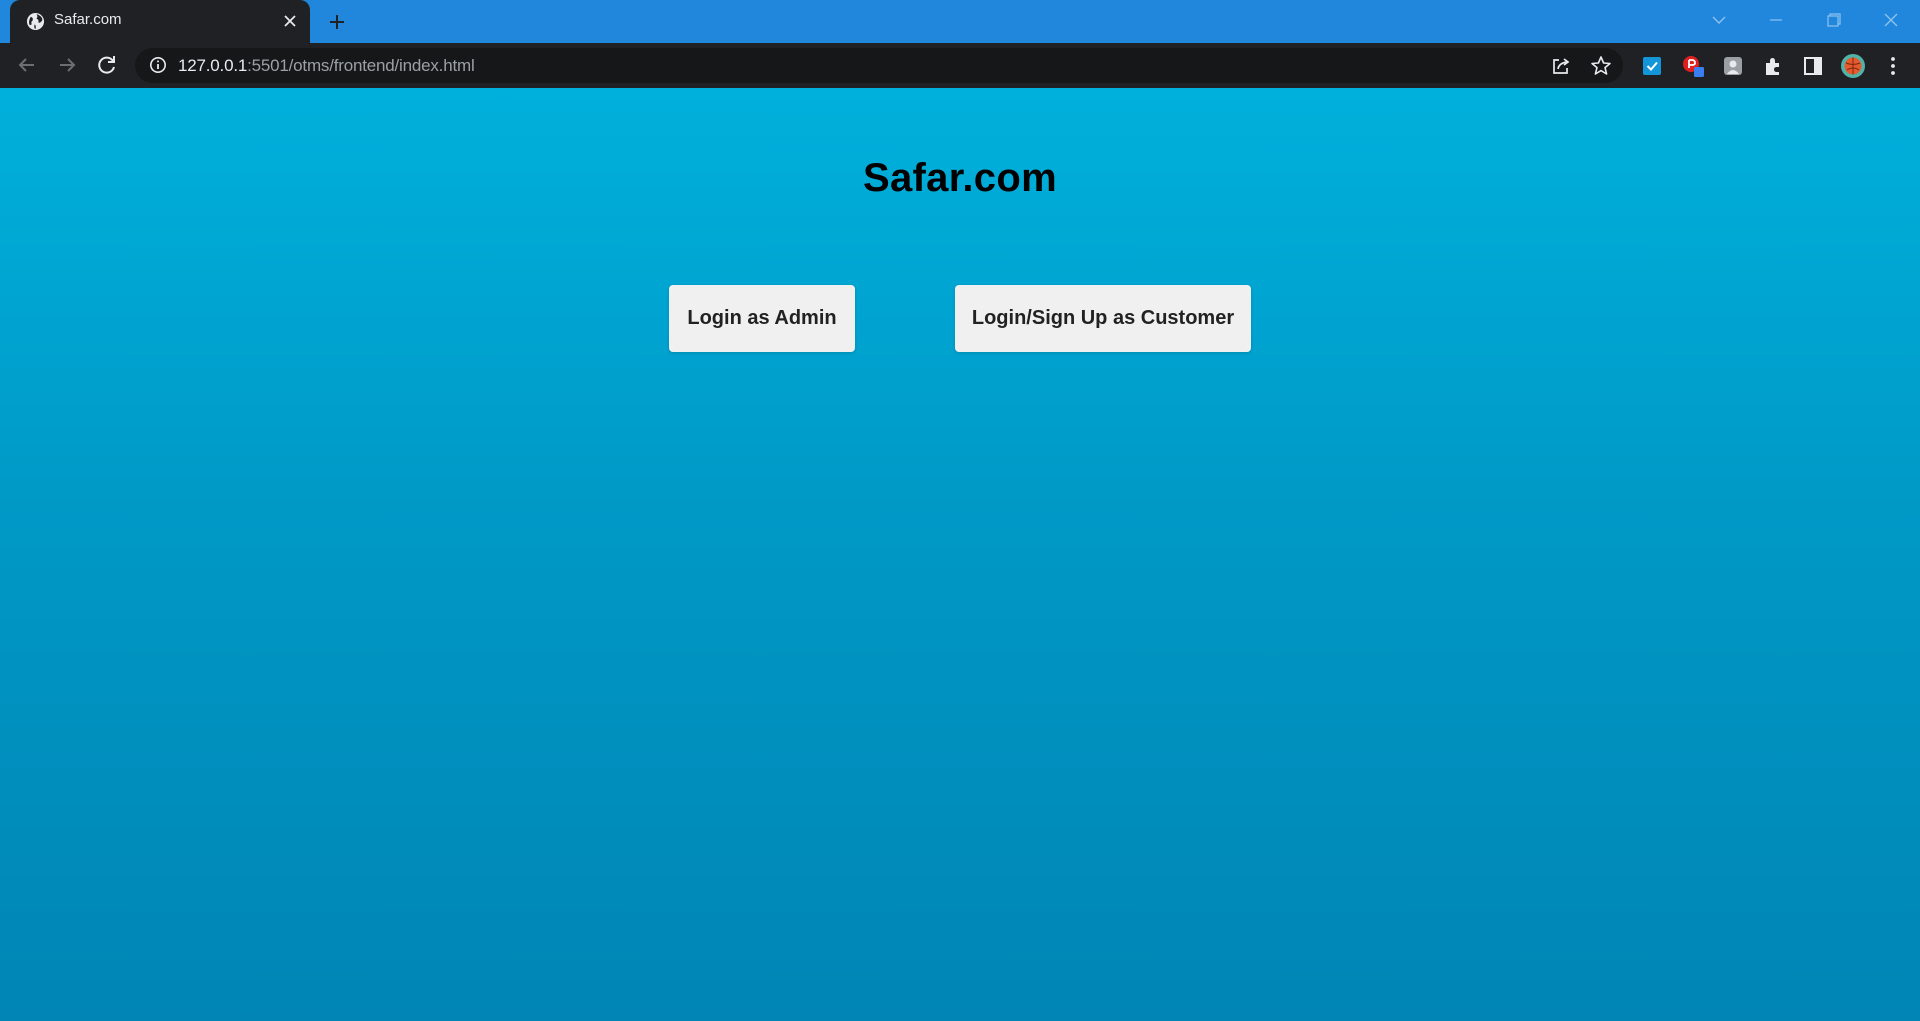  I want to click on page-title: Safar.com, so click(960, 178).